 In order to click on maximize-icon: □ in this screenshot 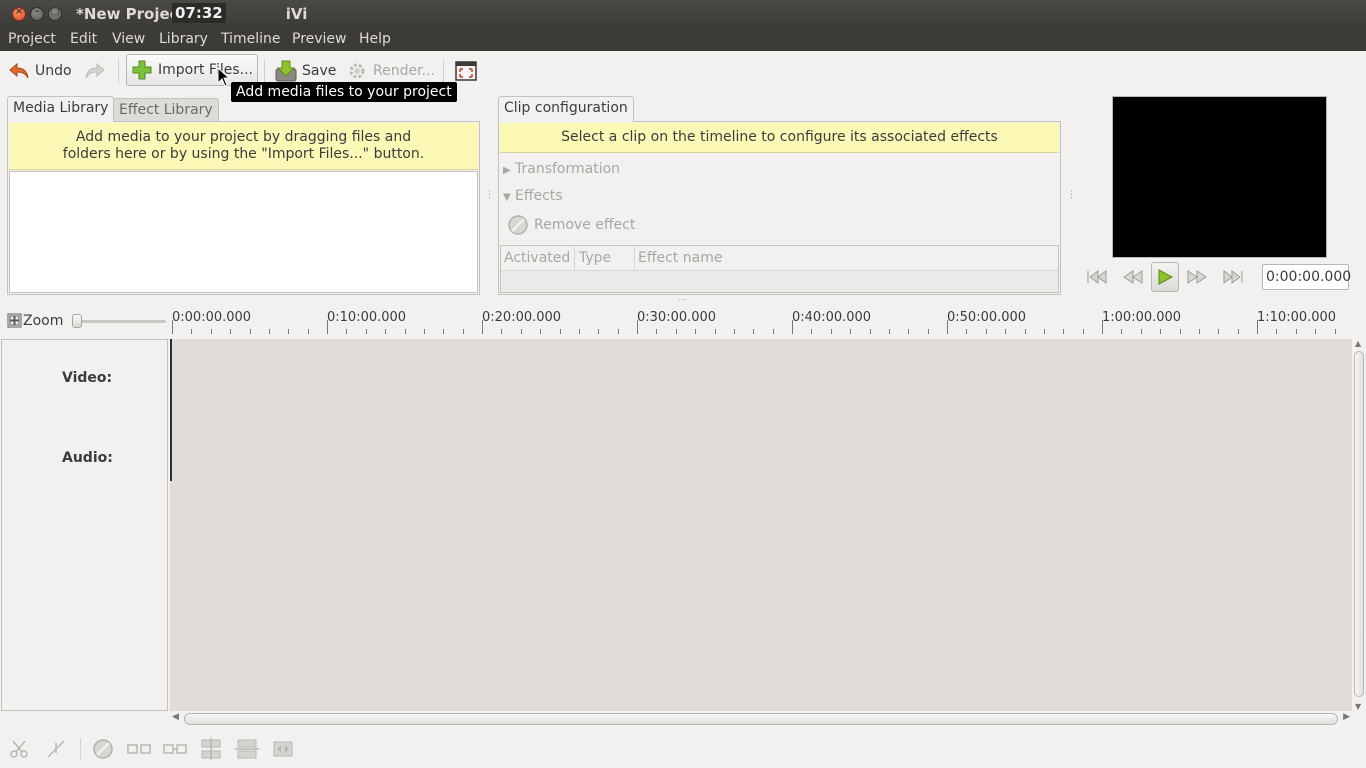, I will do `click(55, 11)`.